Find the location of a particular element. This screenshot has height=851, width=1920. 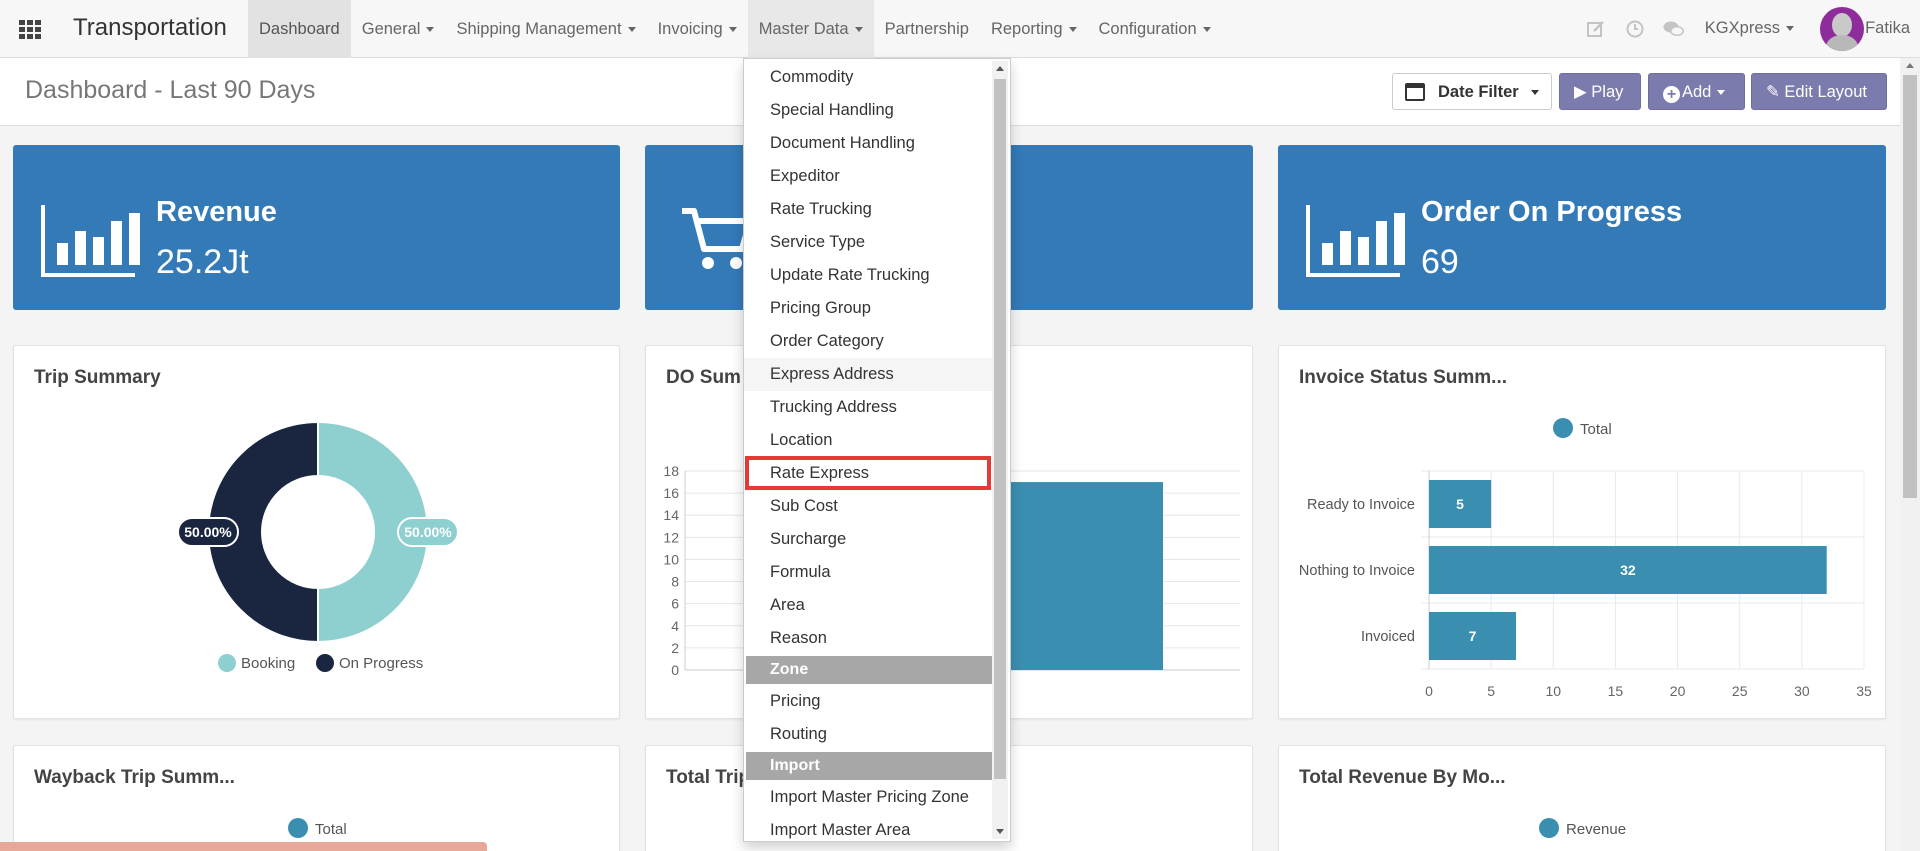

page-title: Dashboard - Last 90 Days is located at coordinates (170, 90).